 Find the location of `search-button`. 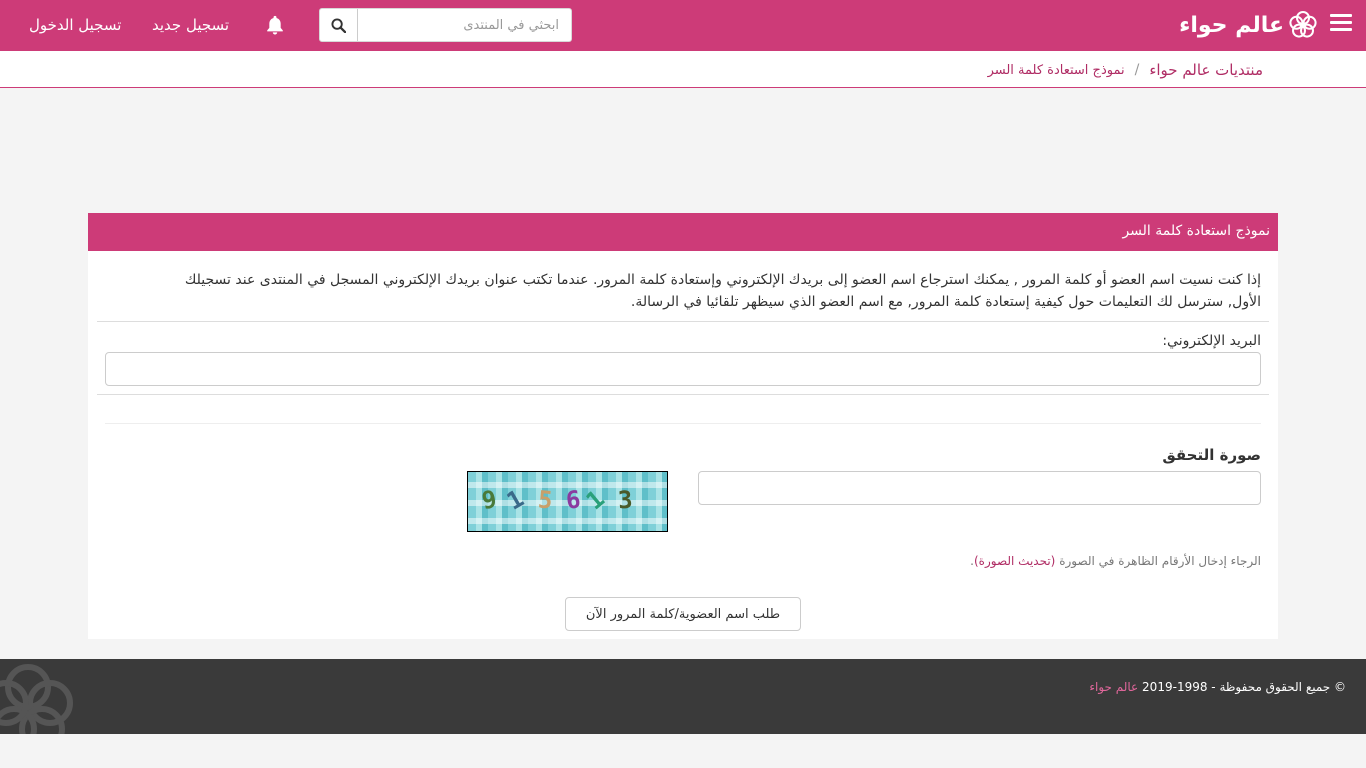

search-button is located at coordinates (339, 25).